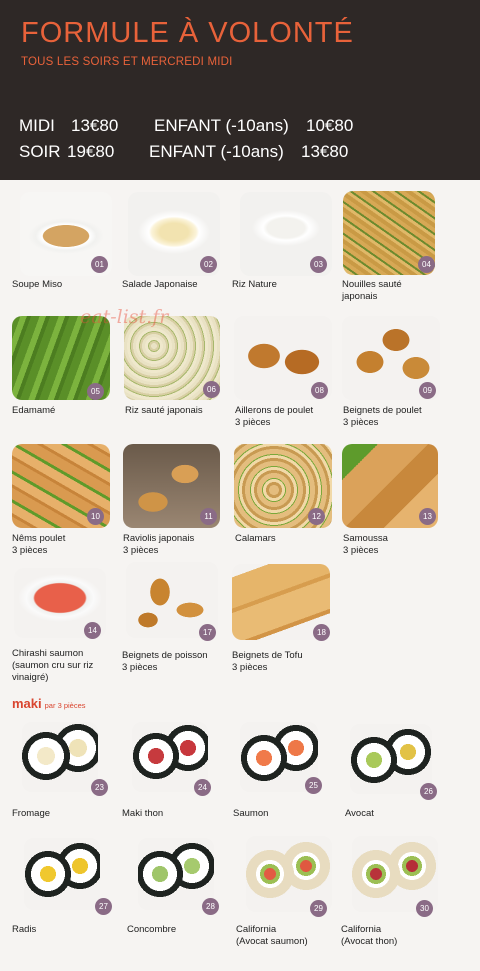 The height and width of the screenshot is (971, 480). I want to click on dish-number-badge: 09, so click(427, 390).